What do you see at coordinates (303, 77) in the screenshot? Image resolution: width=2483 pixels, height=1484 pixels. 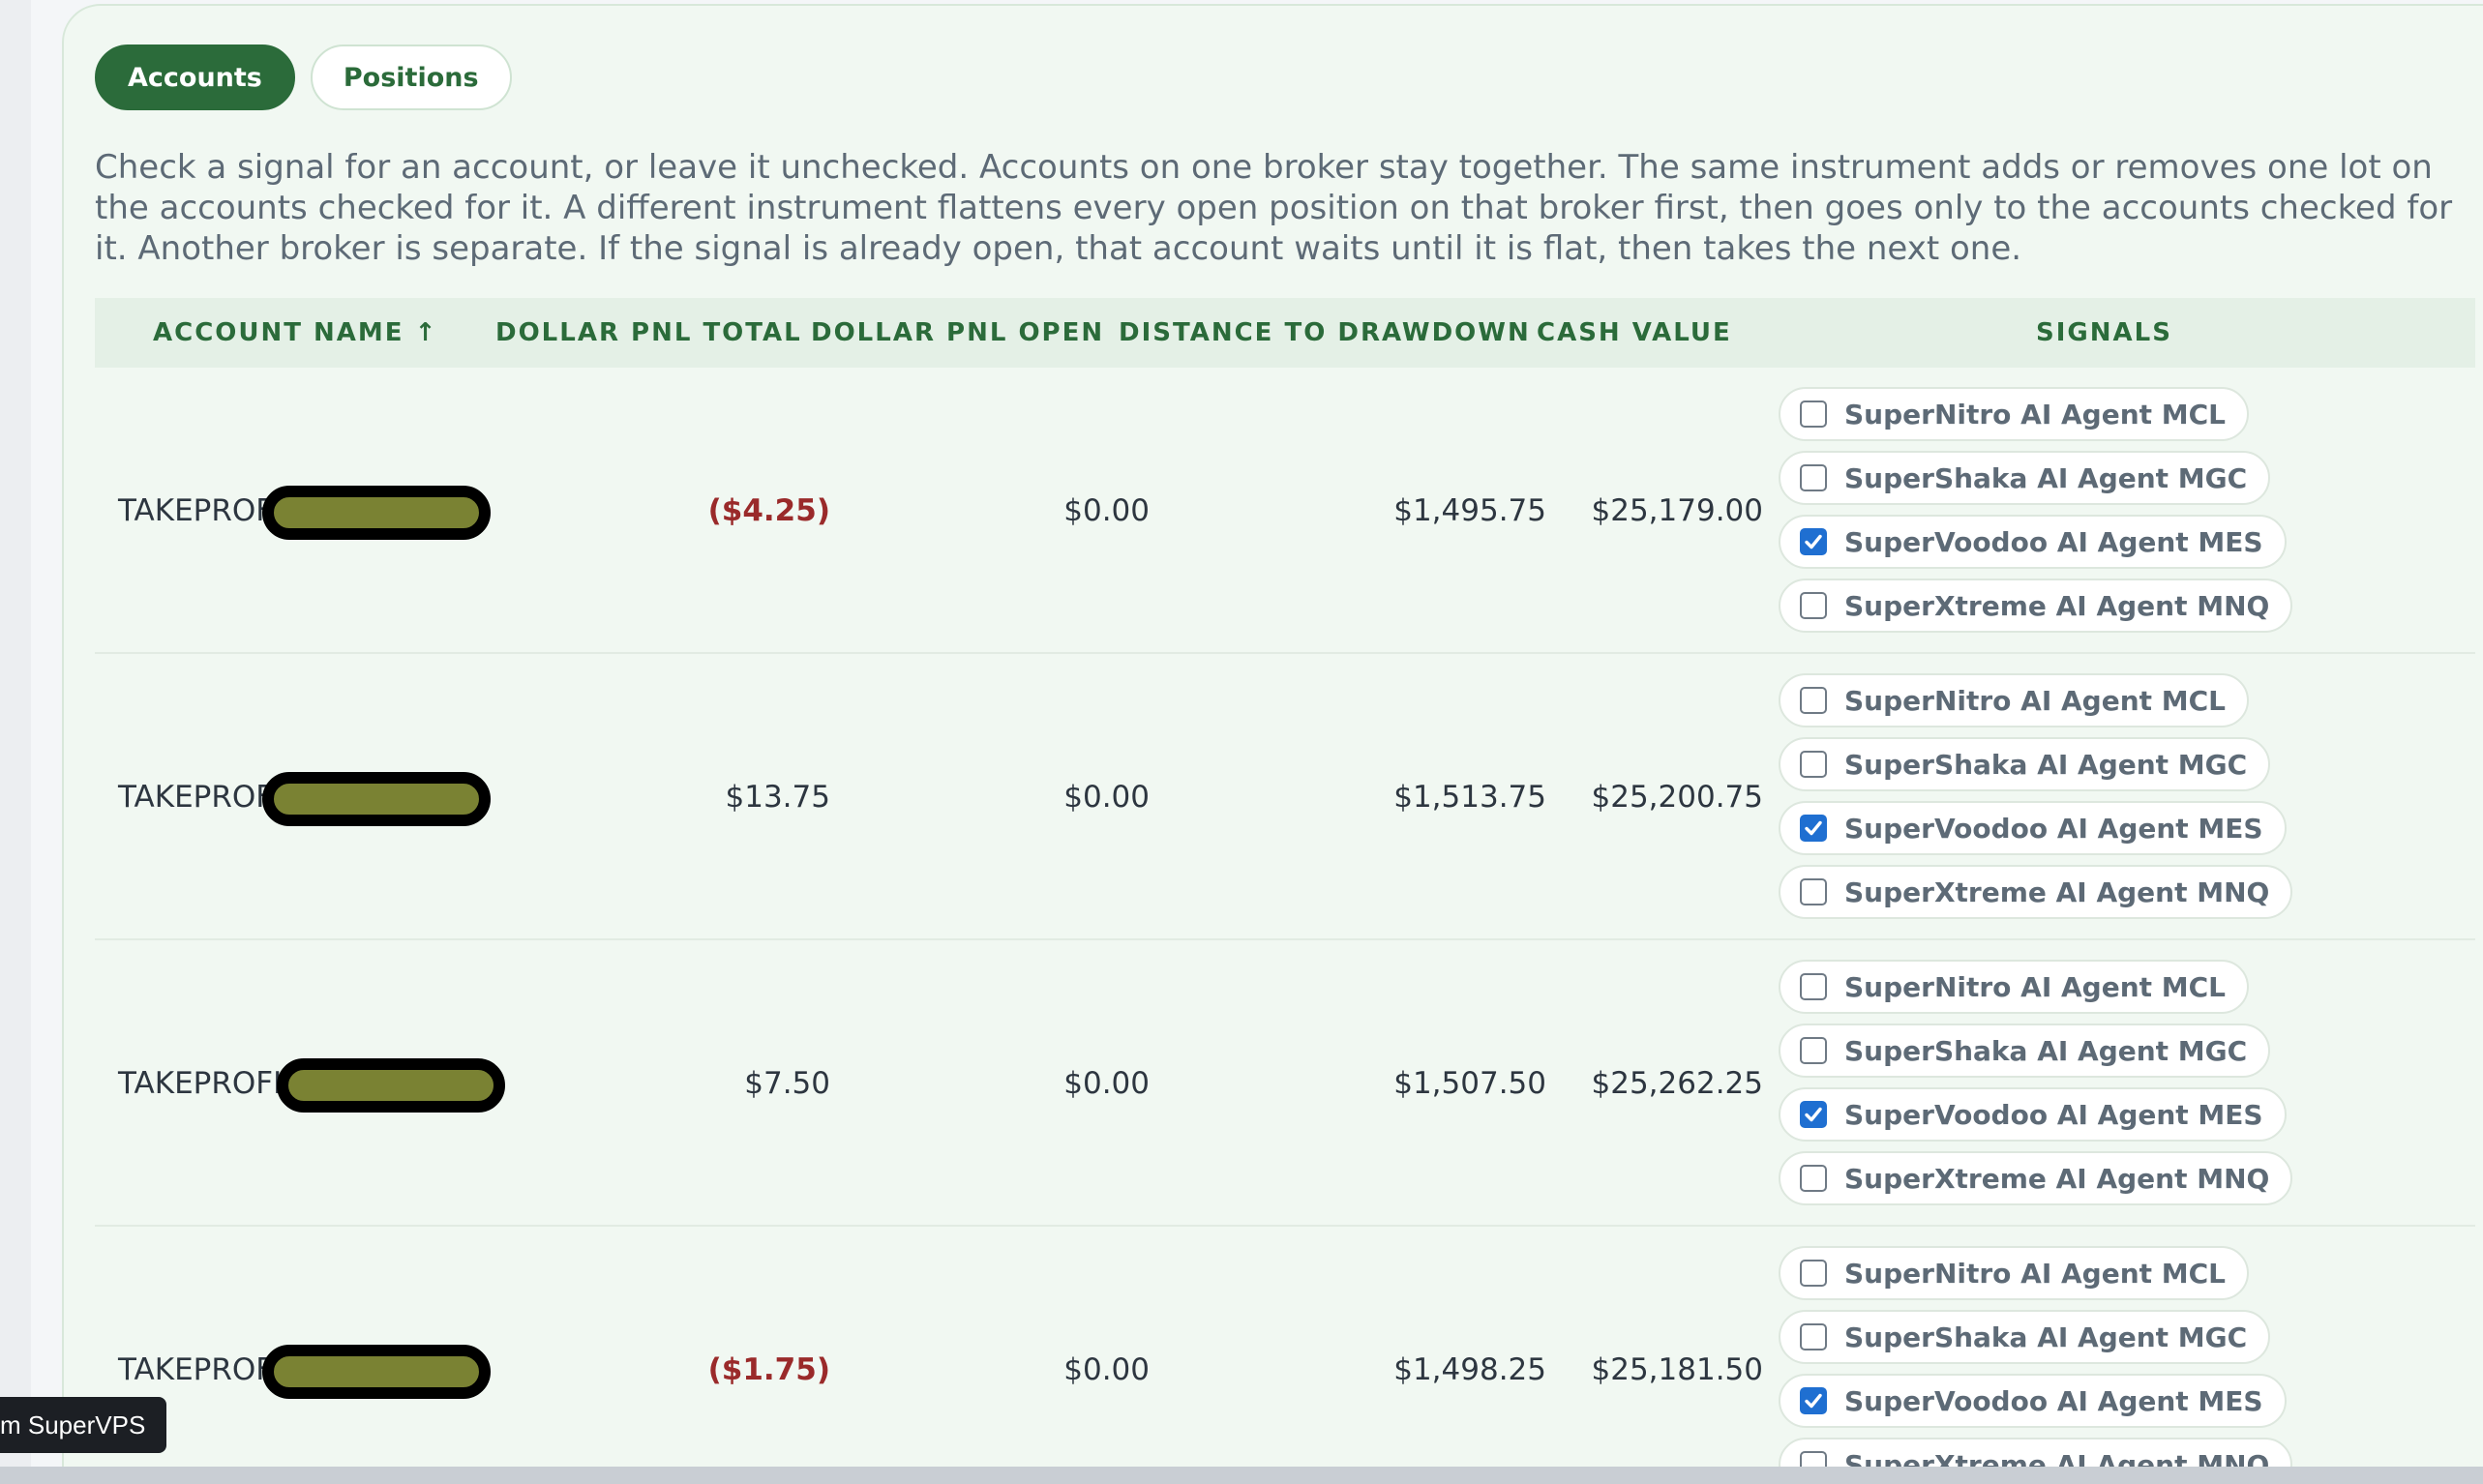 I see `tab-bar: Accounts Positions` at bounding box center [303, 77].